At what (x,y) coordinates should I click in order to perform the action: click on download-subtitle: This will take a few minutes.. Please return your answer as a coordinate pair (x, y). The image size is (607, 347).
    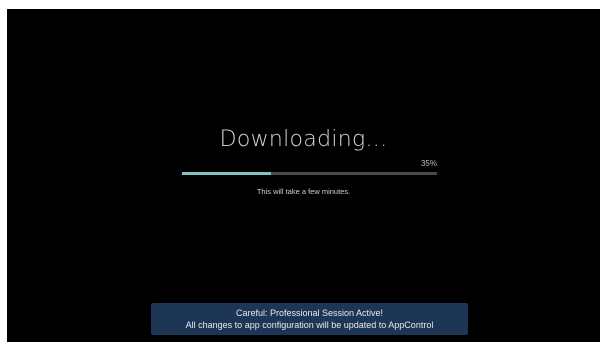
    Looking at the image, I should click on (303, 191).